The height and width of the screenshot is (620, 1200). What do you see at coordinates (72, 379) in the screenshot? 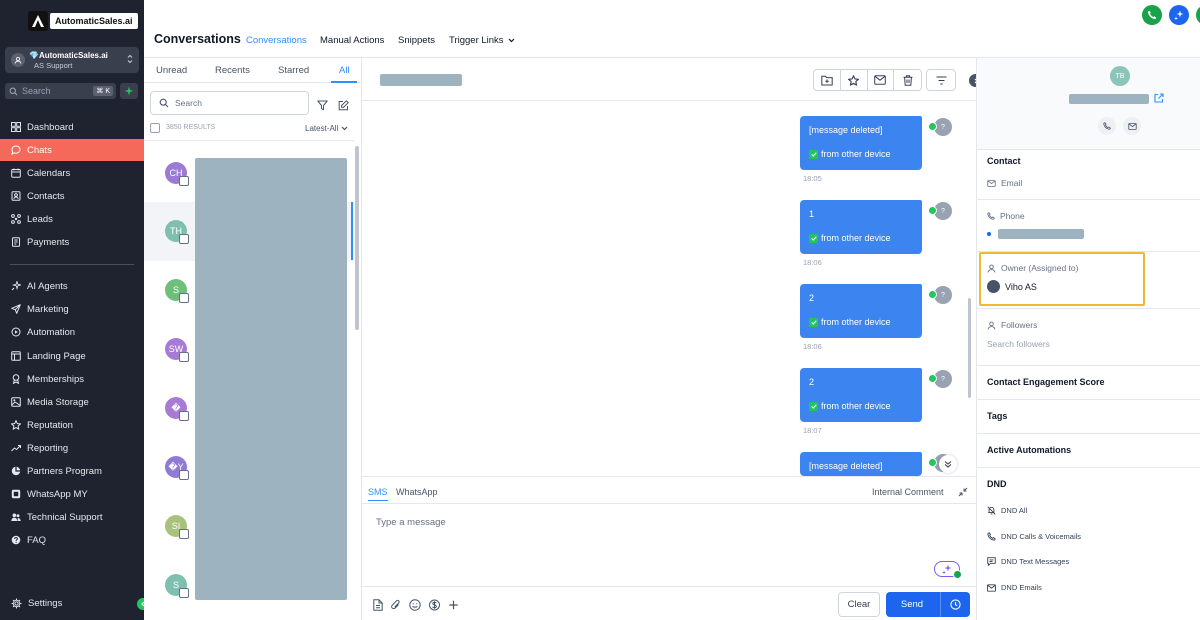
I see `sidebar-item-memberships: Memberships` at bounding box center [72, 379].